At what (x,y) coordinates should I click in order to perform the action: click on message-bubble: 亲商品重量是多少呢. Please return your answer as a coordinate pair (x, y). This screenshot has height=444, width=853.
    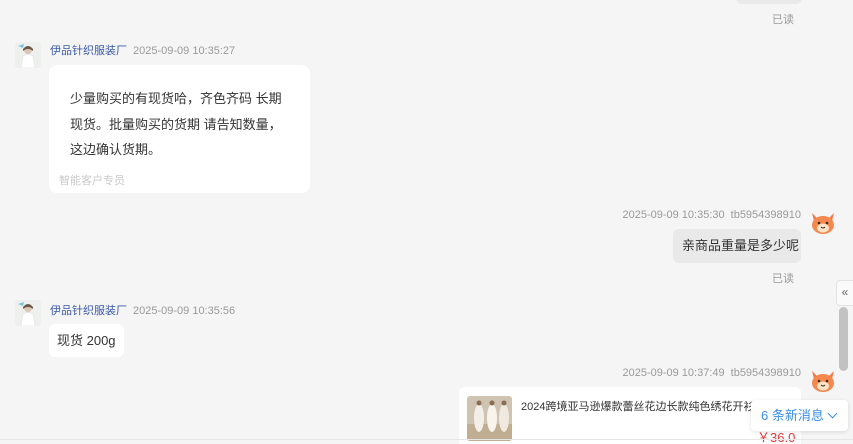
    Looking at the image, I should click on (737, 246).